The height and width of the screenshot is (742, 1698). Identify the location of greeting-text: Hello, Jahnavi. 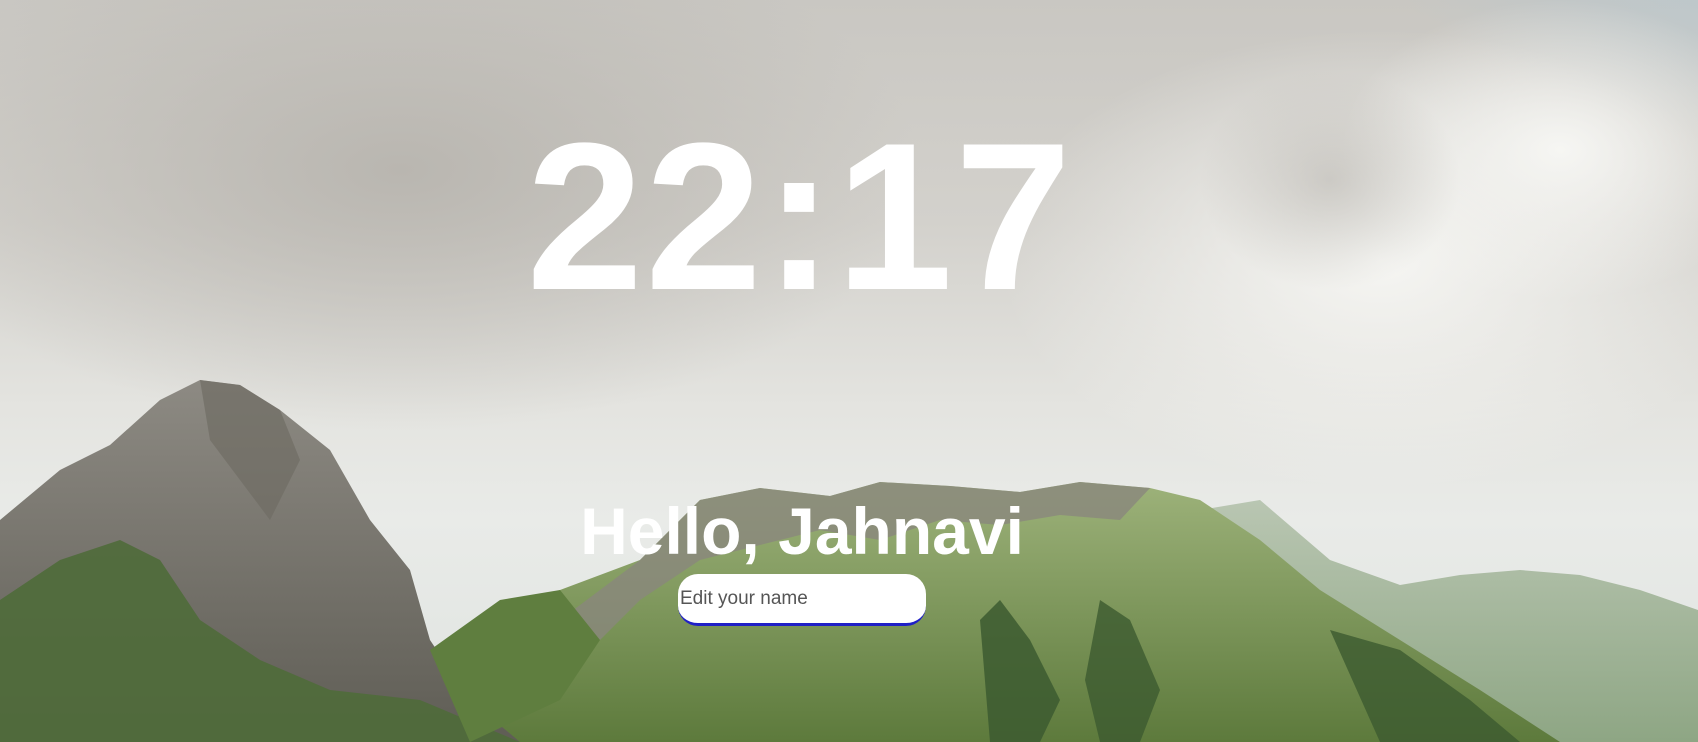
(802, 531).